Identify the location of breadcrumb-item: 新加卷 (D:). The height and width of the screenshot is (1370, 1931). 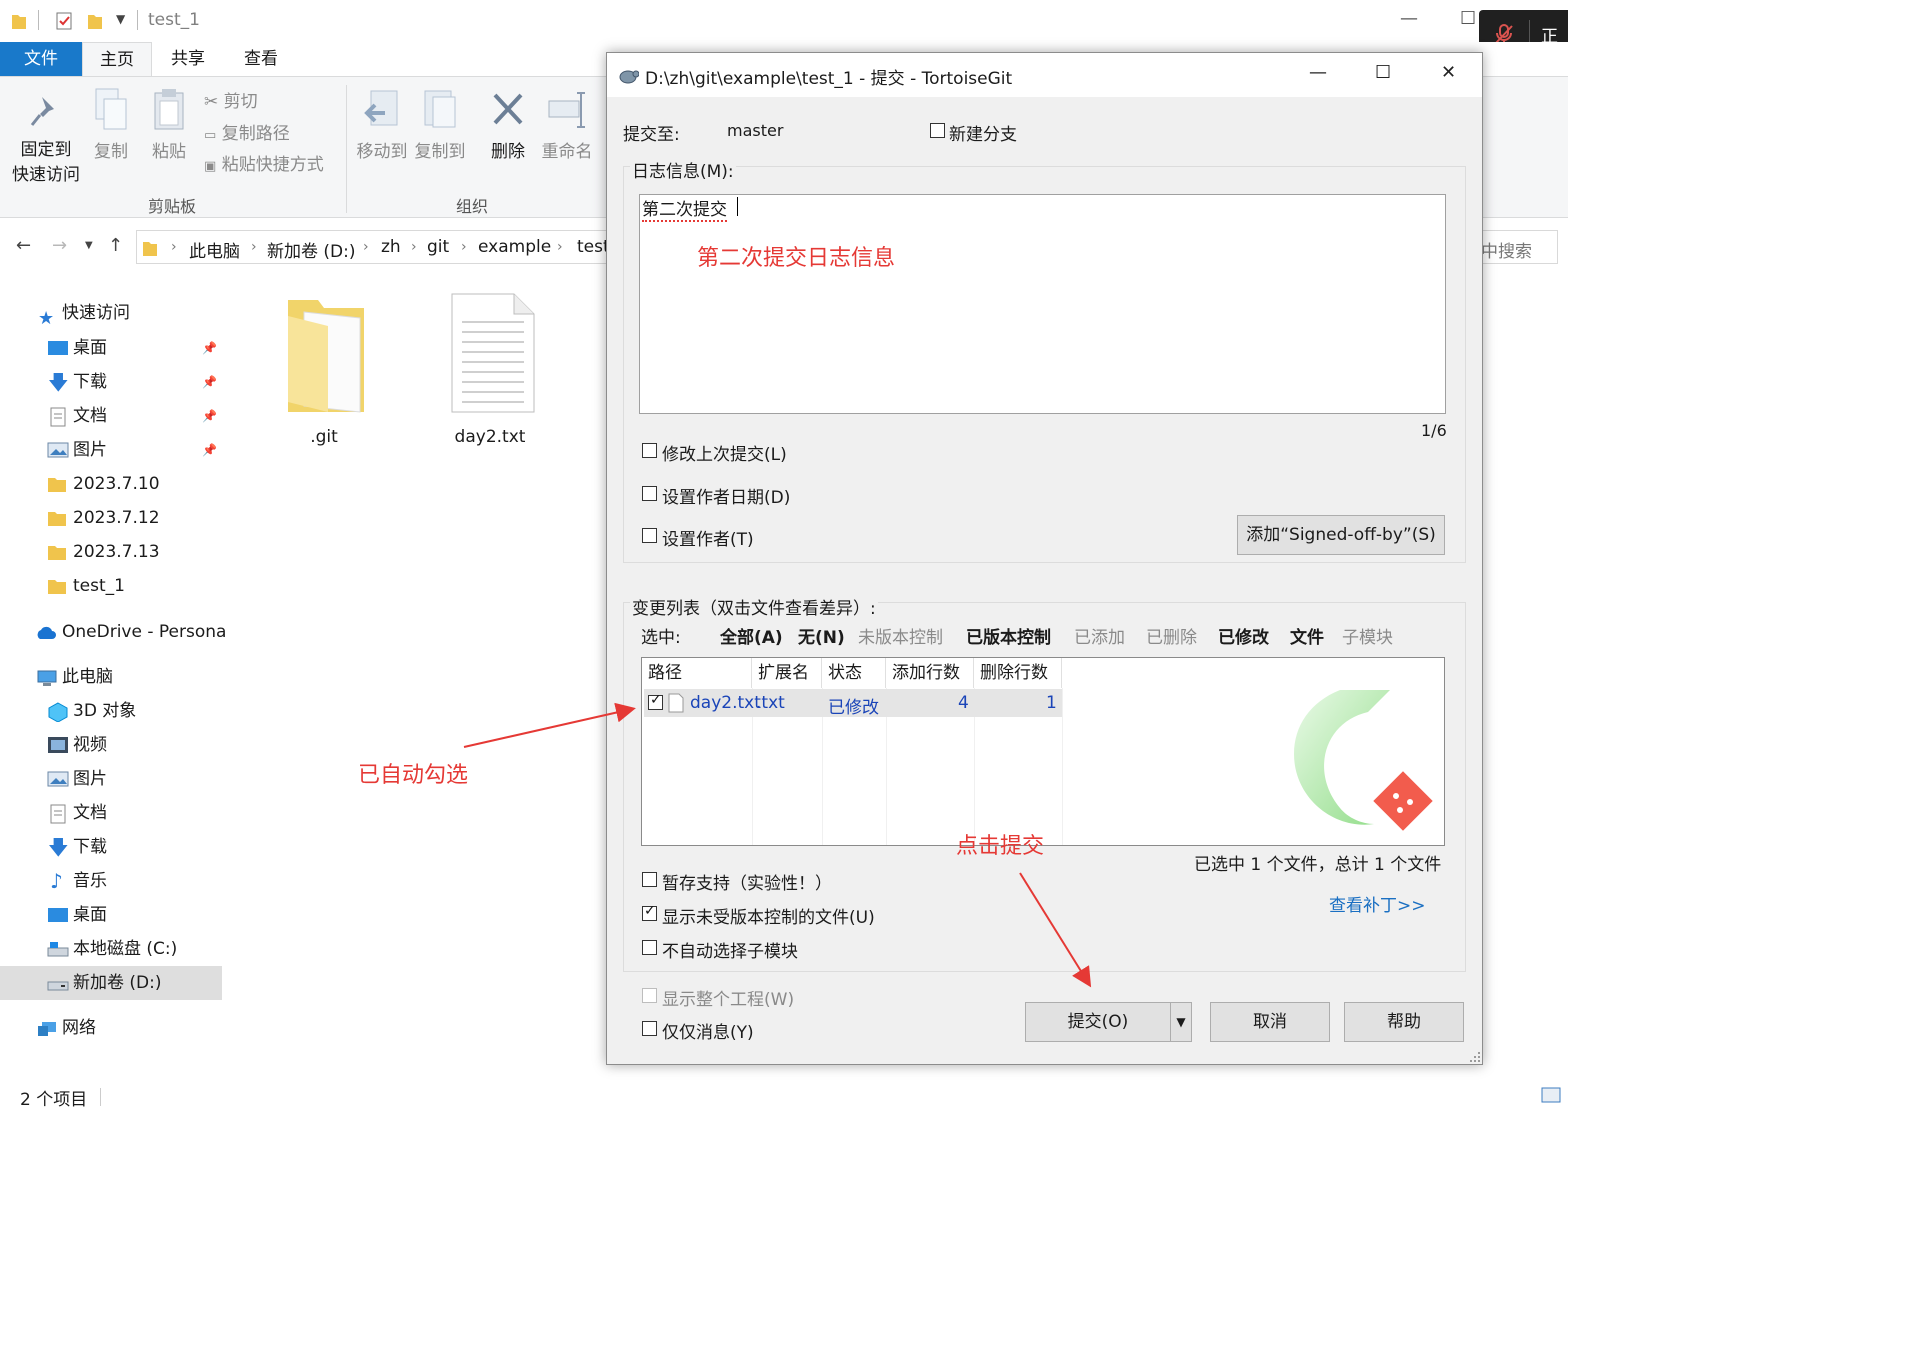
(311, 249).